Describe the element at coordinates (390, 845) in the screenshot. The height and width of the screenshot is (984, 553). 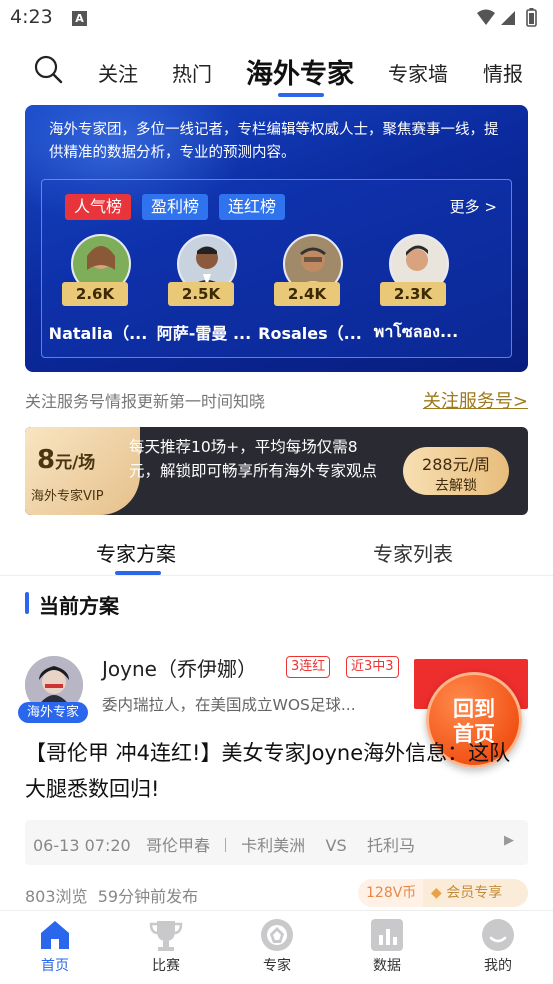
I see `away-team: 托利马` at that location.